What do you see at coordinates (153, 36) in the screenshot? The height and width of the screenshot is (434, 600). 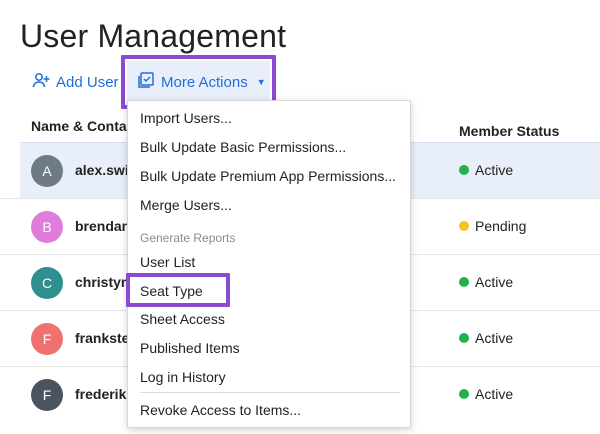 I see `page-title: User Management` at bounding box center [153, 36].